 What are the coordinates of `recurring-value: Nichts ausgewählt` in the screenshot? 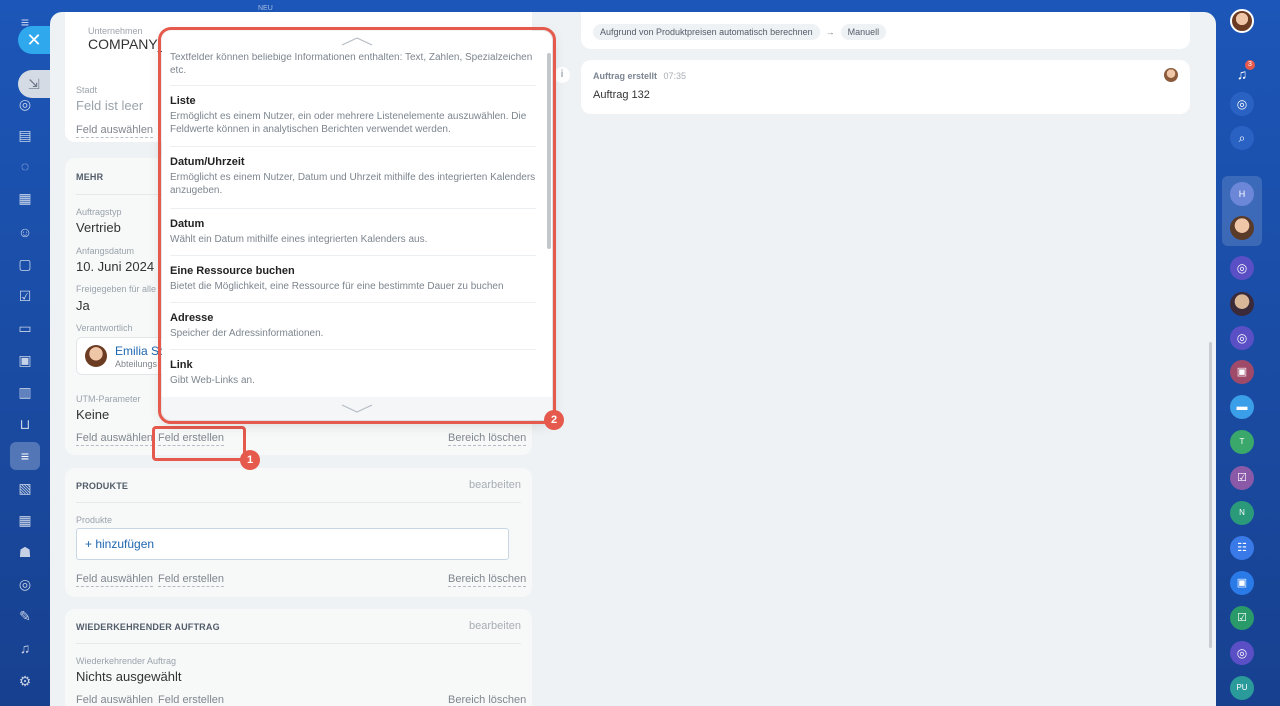 It's located at (129, 676).